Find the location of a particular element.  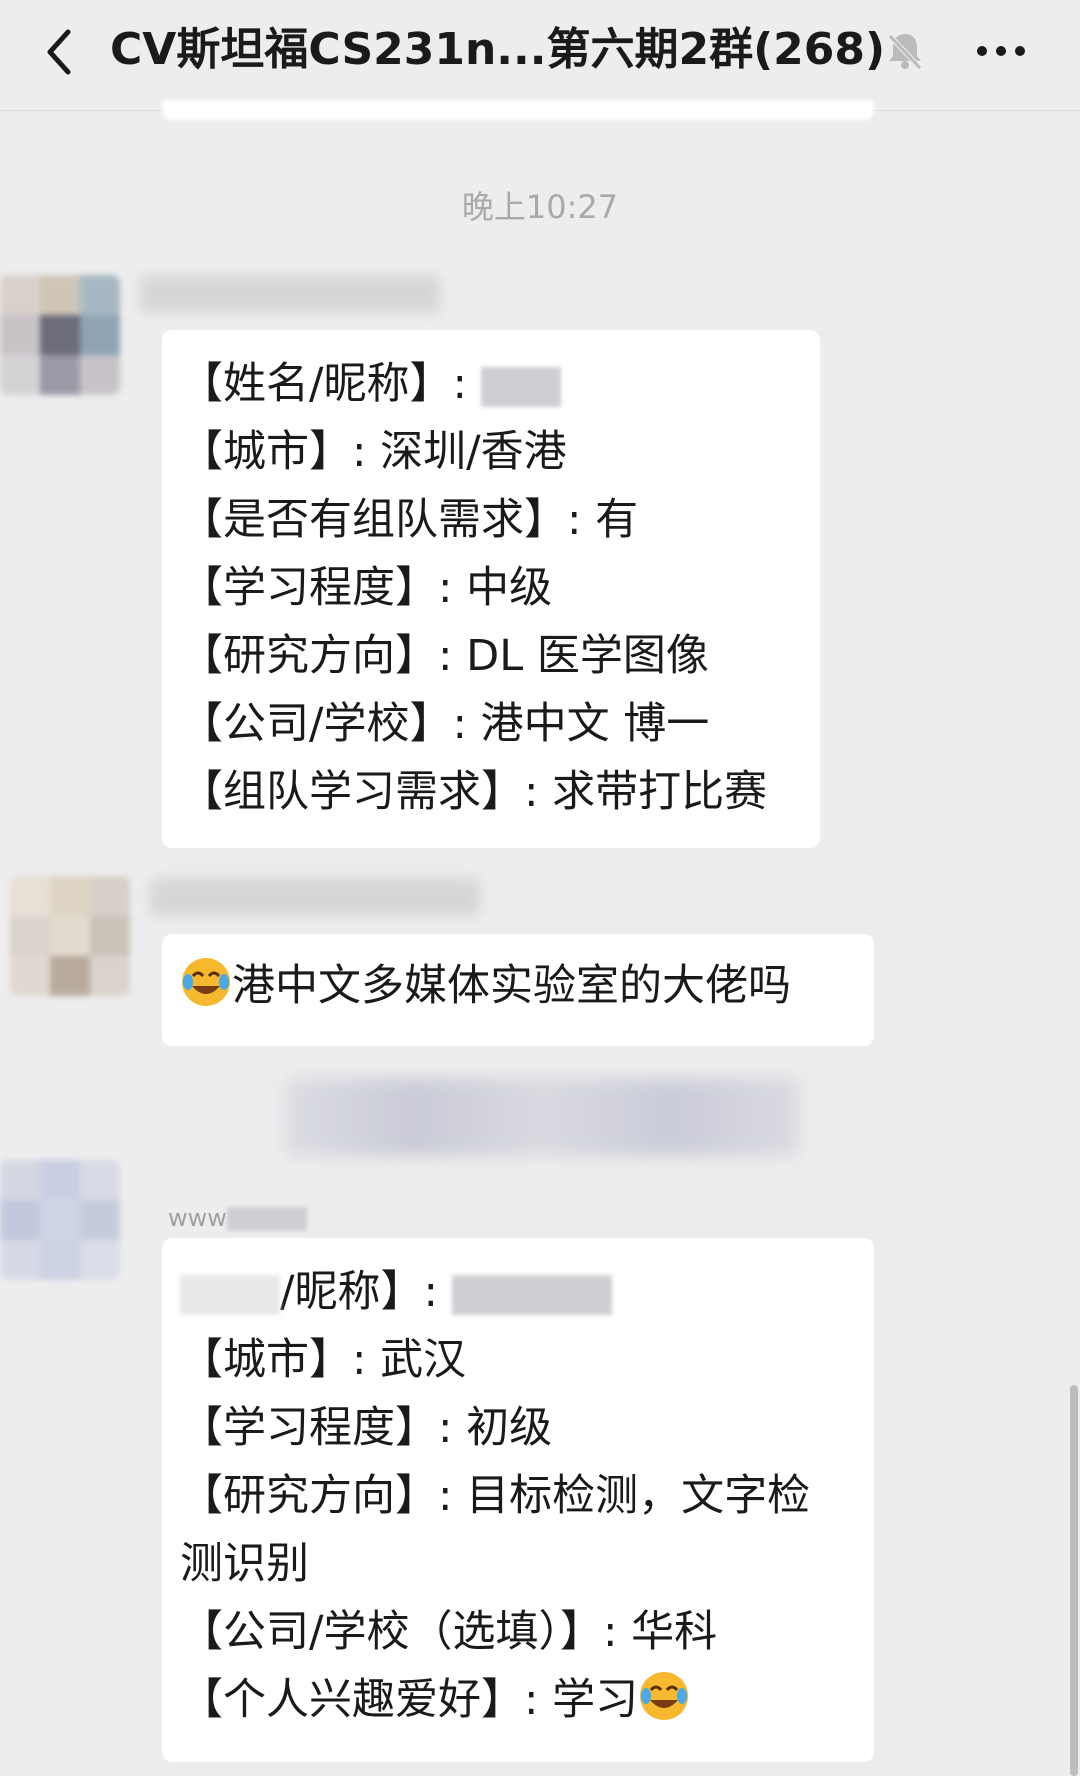

title-bar: CV斯坦福CS231n...第六期2群(268) is located at coordinates (540, 55).